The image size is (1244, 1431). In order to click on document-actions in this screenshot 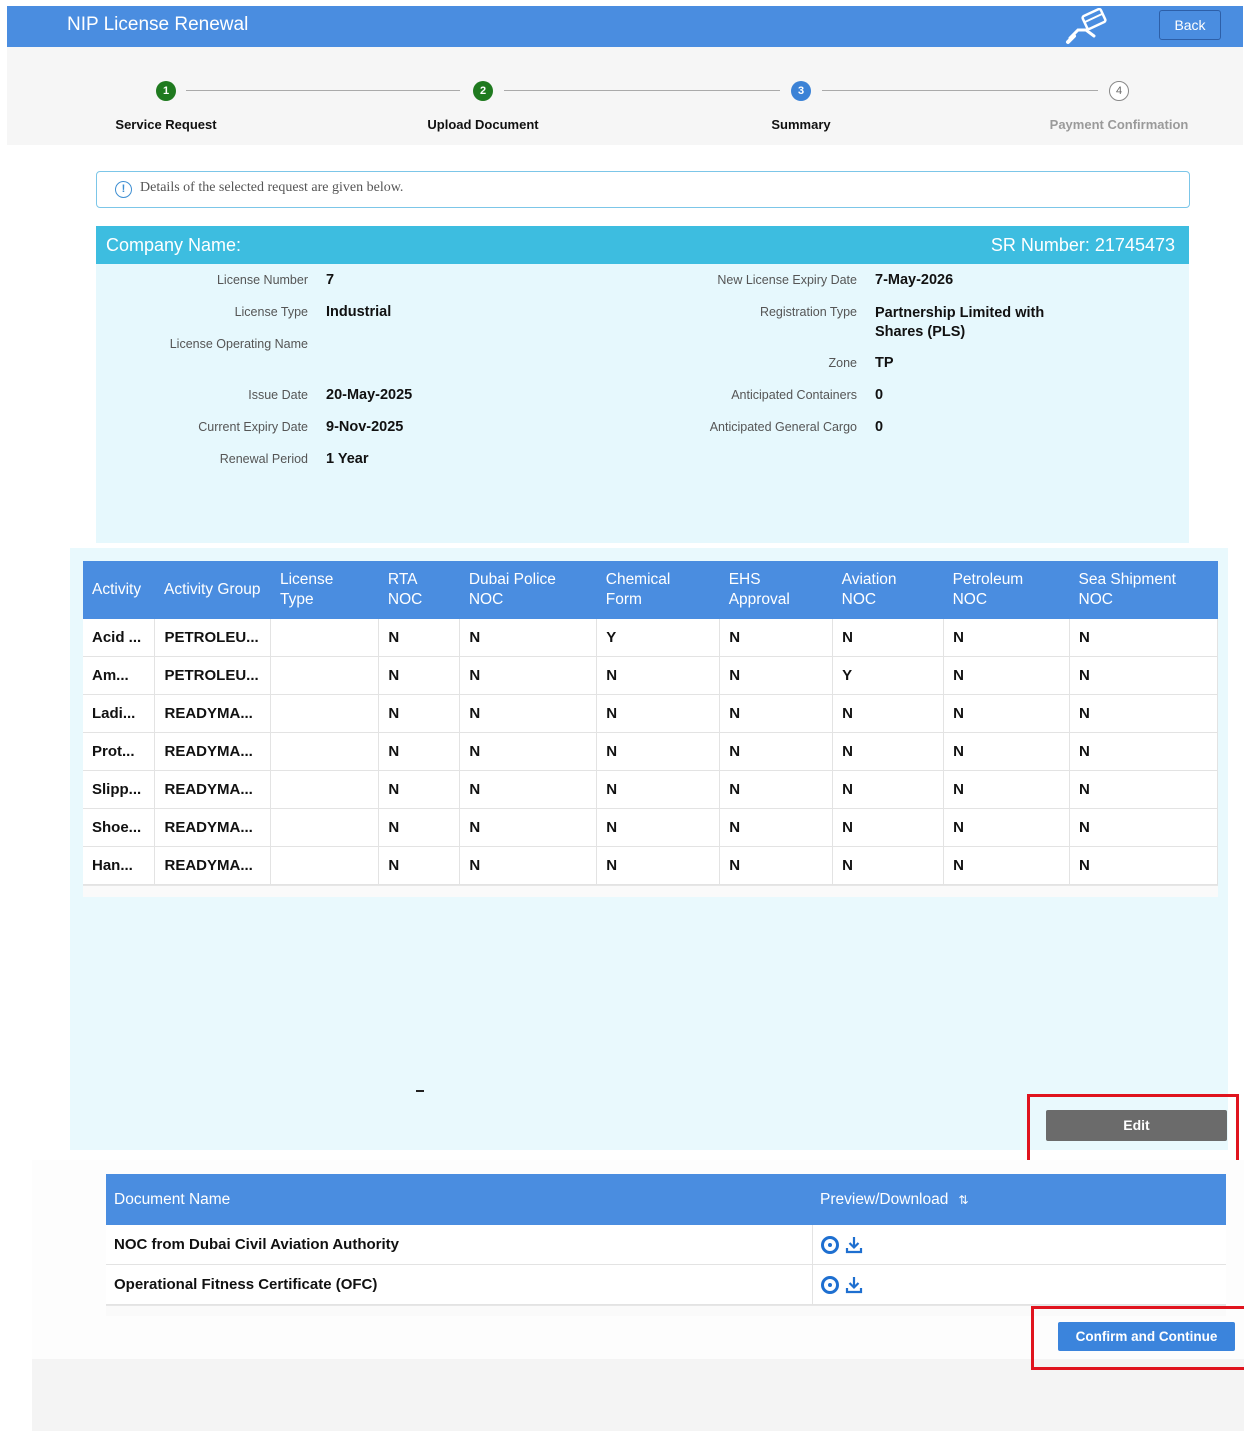, I will do `click(1019, 1284)`.